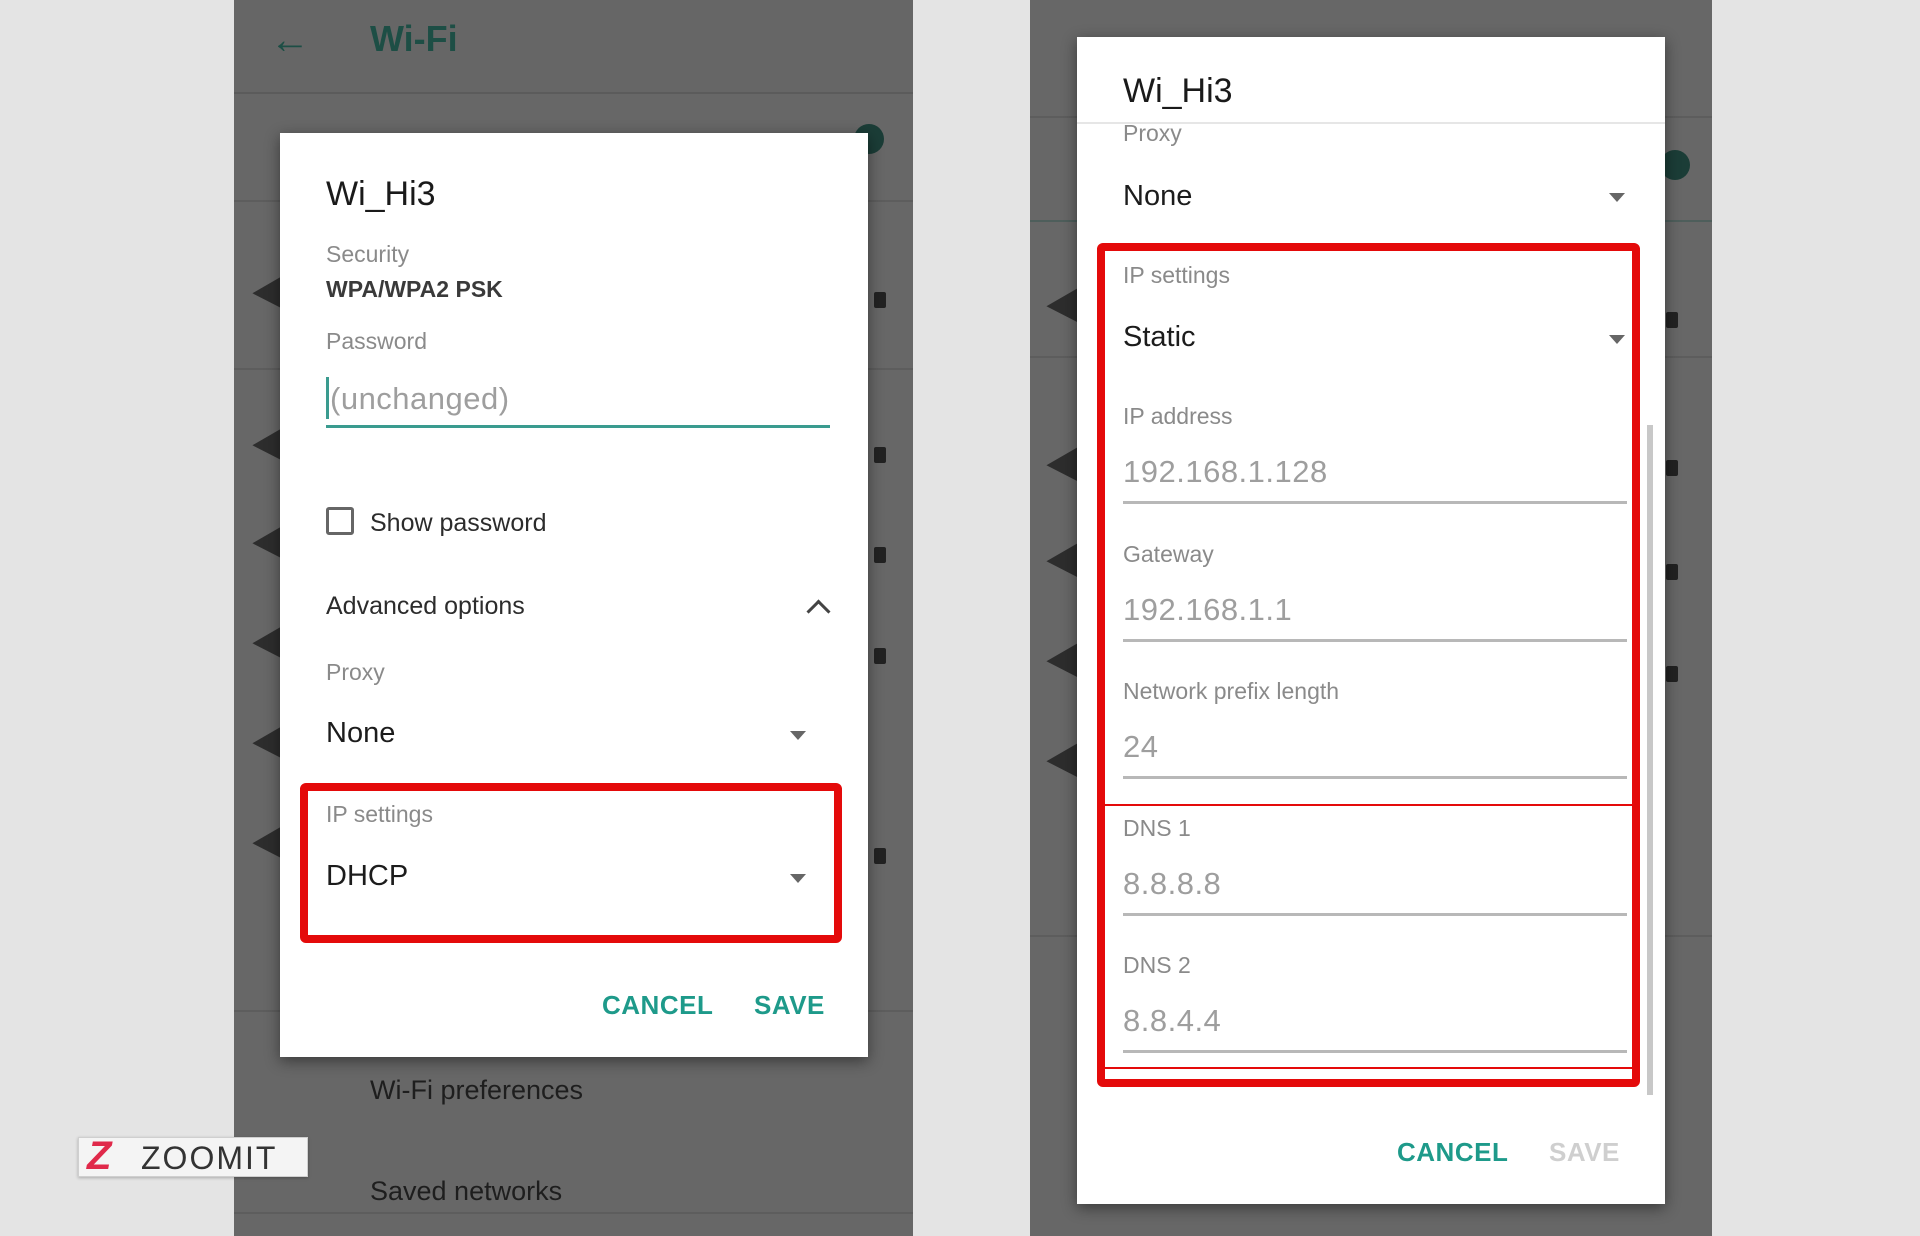 The image size is (1920, 1236). Describe the element at coordinates (414, 38) in the screenshot. I see `toolbar-title: Wi-Fi` at that location.